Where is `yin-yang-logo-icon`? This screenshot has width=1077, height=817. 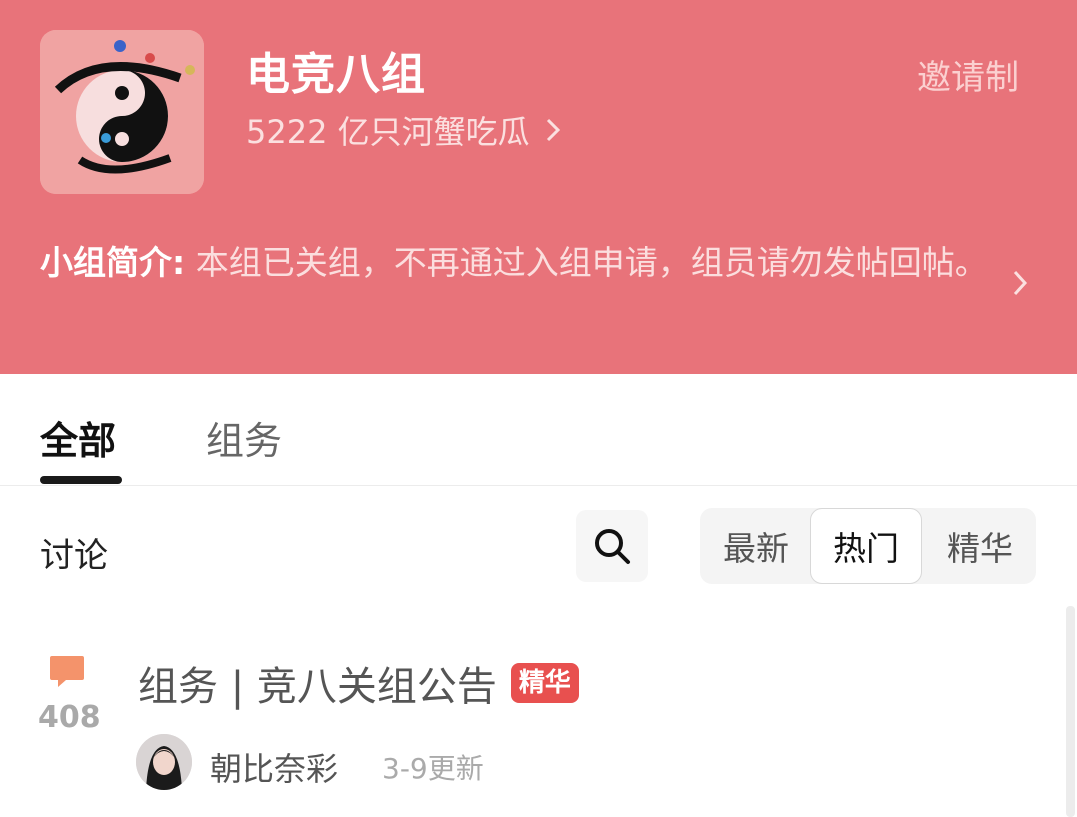
yin-yang-logo-icon is located at coordinates (122, 112).